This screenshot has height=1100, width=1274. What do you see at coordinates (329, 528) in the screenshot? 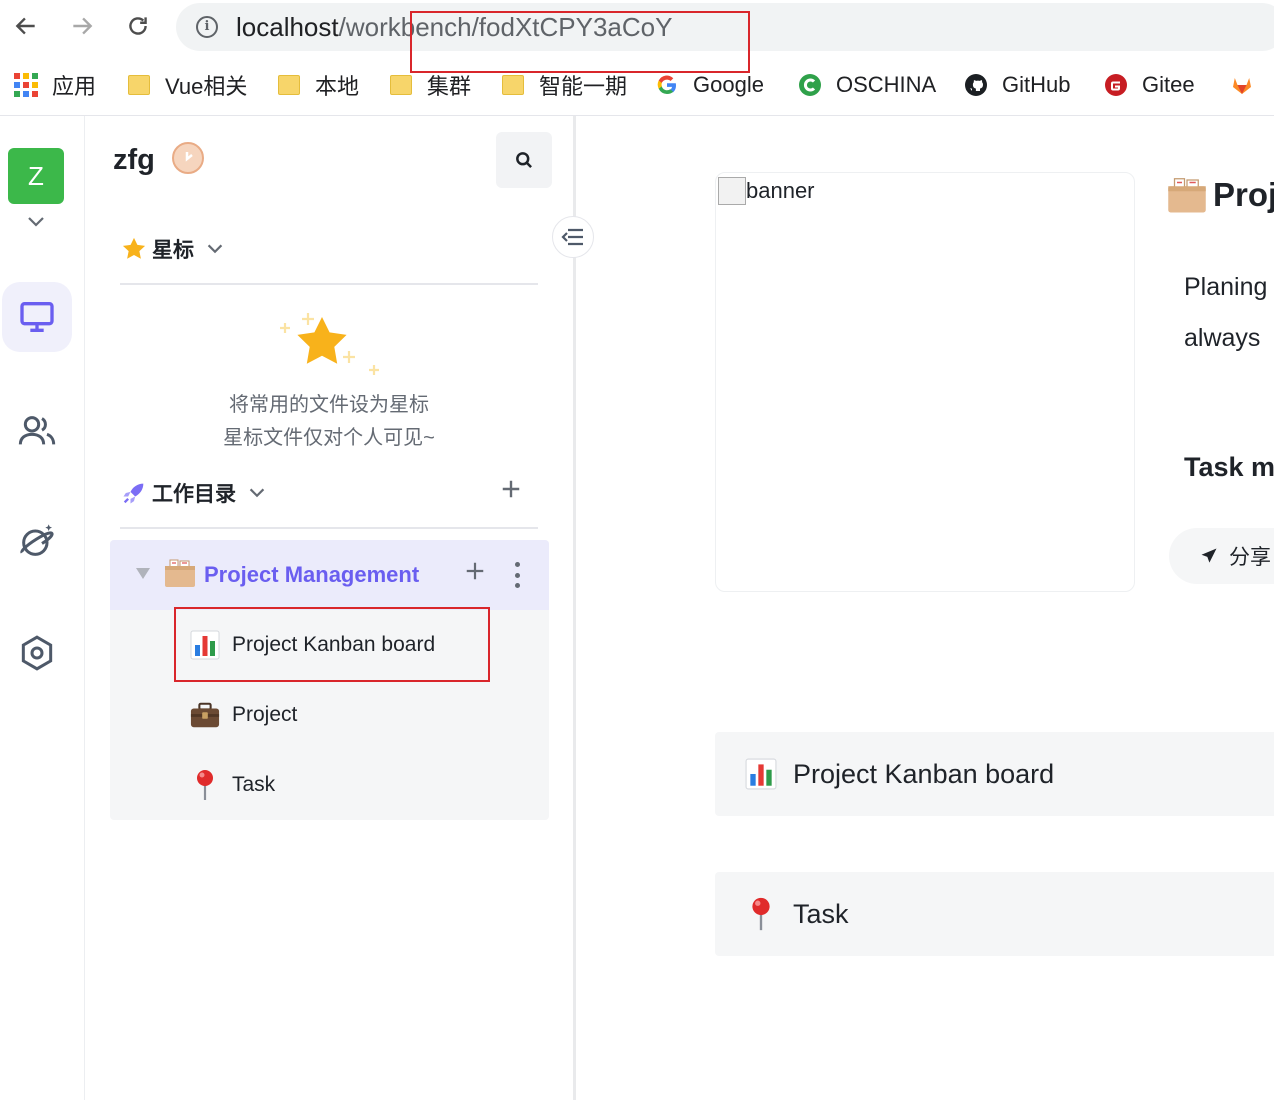
I see `workdir-divider` at bounding box center [329, 528].